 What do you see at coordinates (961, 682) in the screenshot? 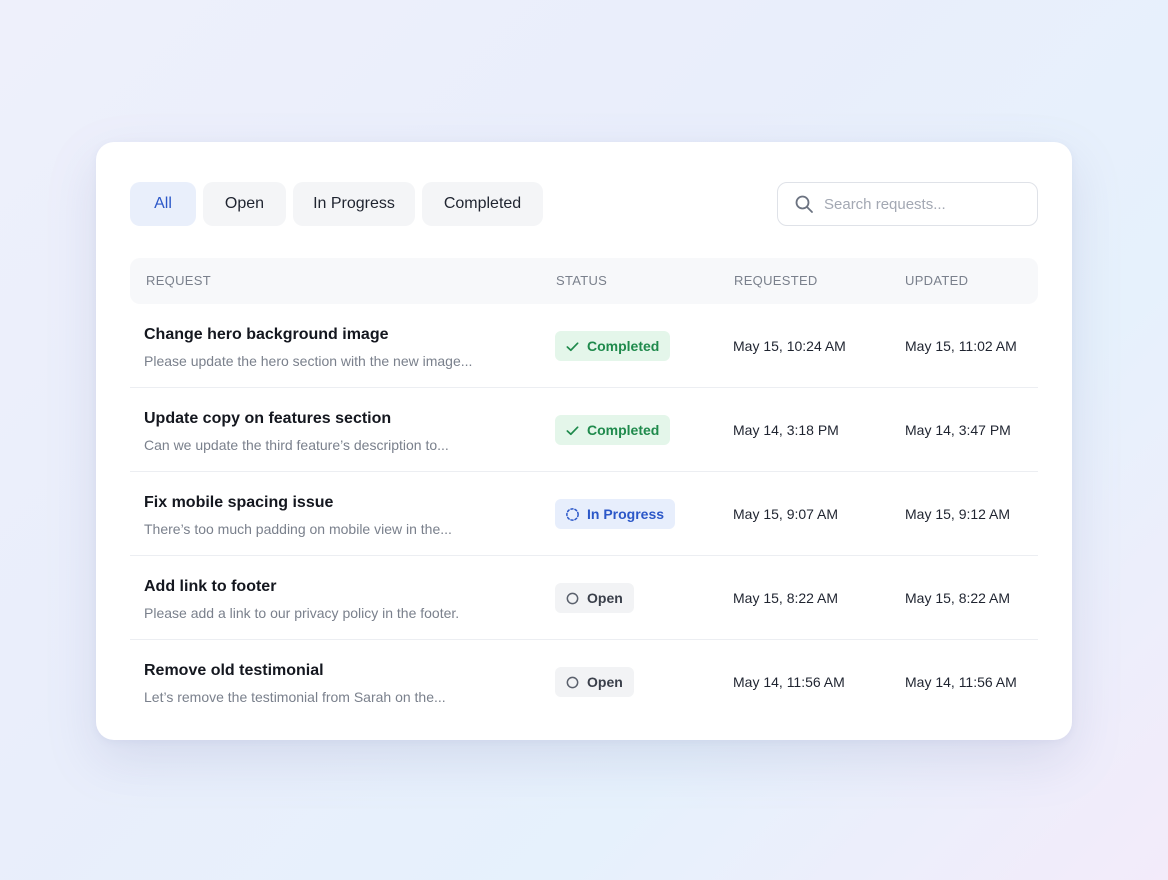
I see `updated-time: May 14, 11:56 AM` at bounding box center [961, 682].